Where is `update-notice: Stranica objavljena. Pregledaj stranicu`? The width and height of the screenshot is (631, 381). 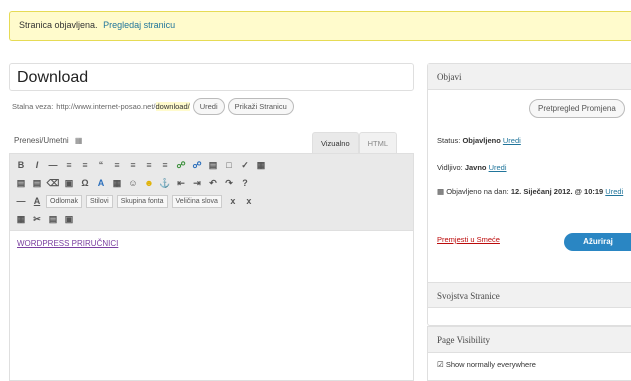
update-notice: Stranica objavljena. Pregledaj stranicu is located at coordinates (320, 26).